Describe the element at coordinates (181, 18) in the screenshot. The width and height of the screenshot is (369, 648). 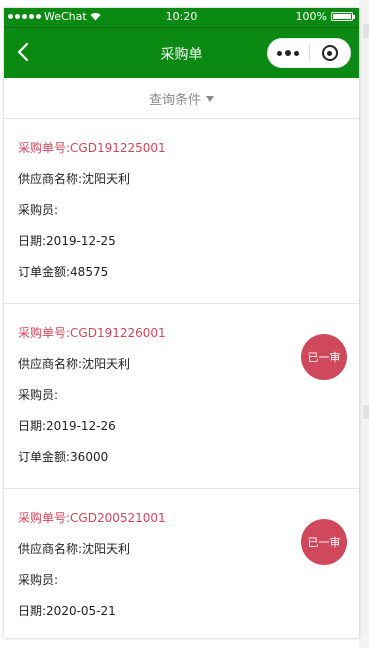
I see `status-bar: WeChat 10:20 100%` at that location.